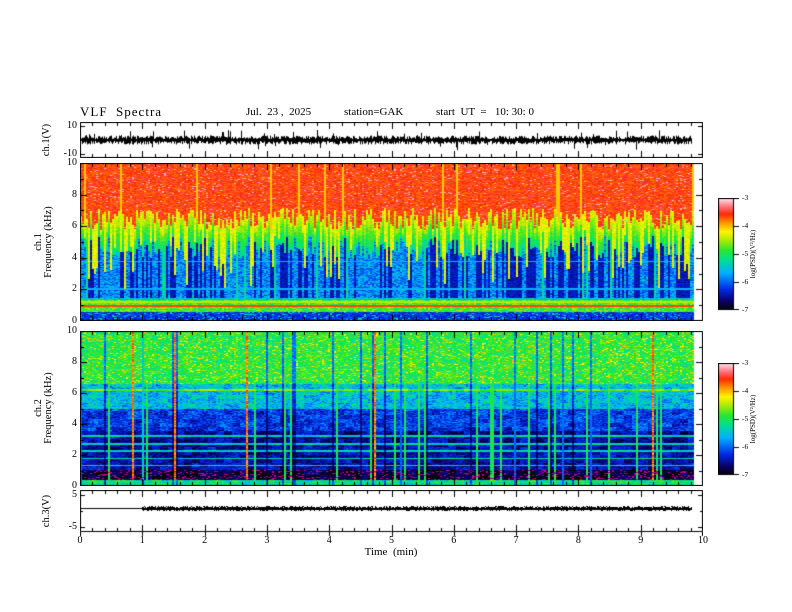 Image resolution: width=792 pixels, height=612 pixels. I want to click on ch1-spec-ylabel: ch.1 Frequency (kHz), so click(43, 242).